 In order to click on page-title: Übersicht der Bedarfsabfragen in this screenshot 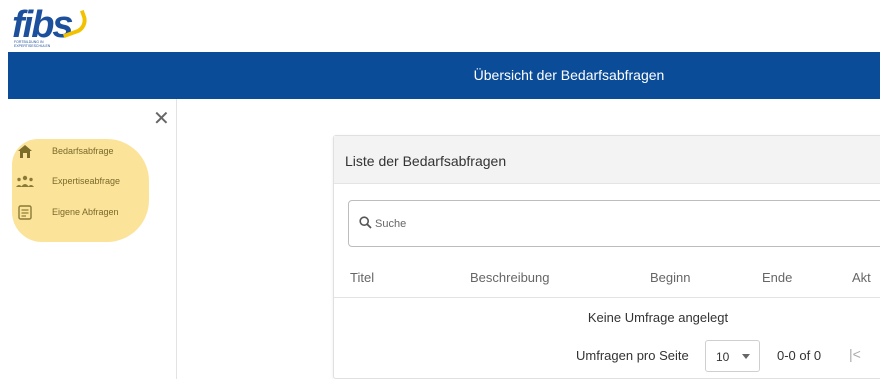, I will do `click(569, 75)`.